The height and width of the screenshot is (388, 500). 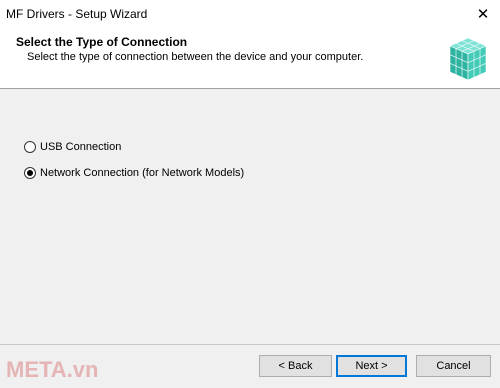 I want to click on cancel-button: Cancel, so click(x=453, y=366).